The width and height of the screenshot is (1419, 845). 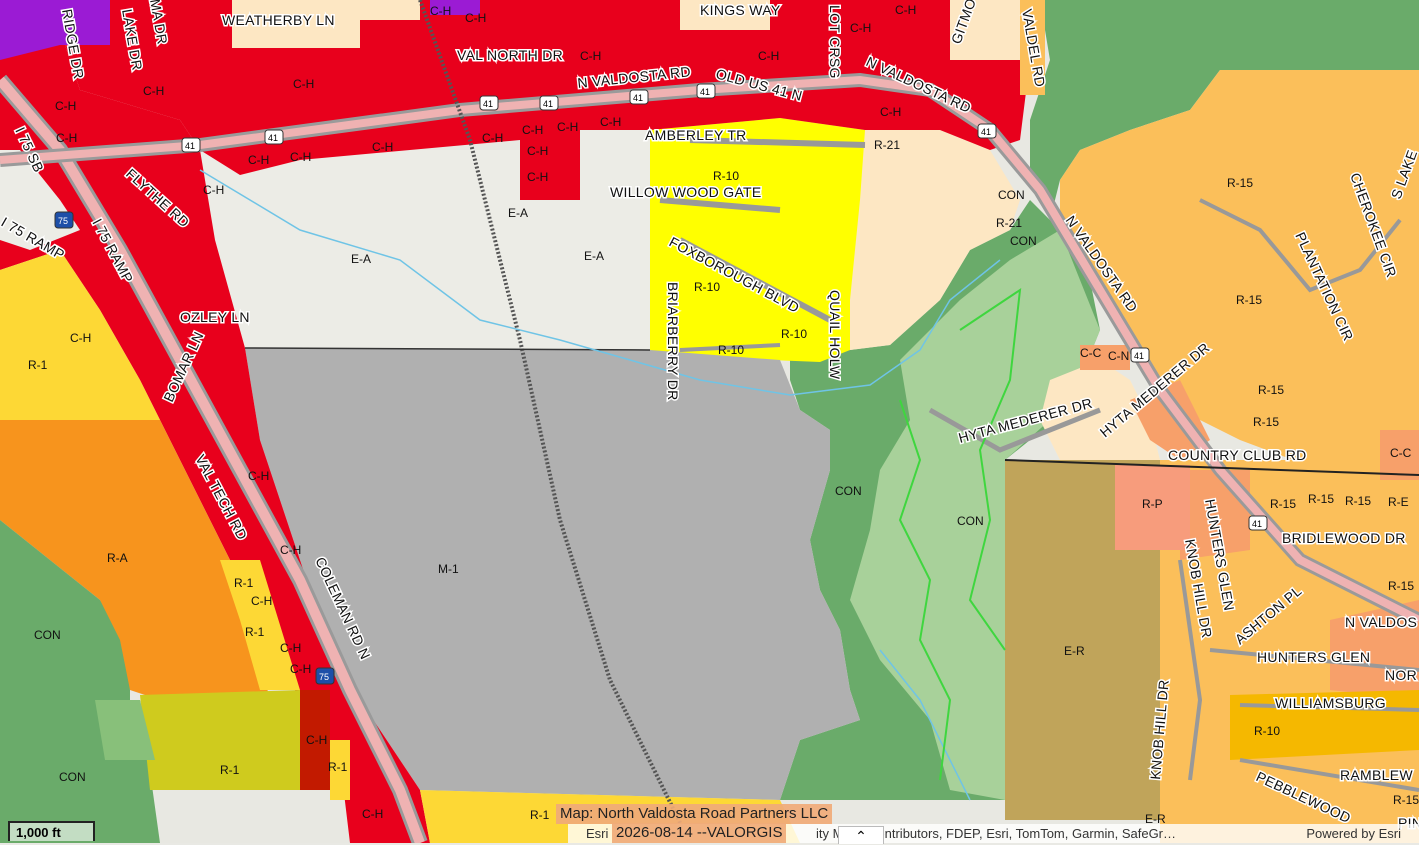 What do you see at coordinates (1376, 775) in the screenshot?
I see `road-label: RAMBLEW` at bounding box center [1376, 775].